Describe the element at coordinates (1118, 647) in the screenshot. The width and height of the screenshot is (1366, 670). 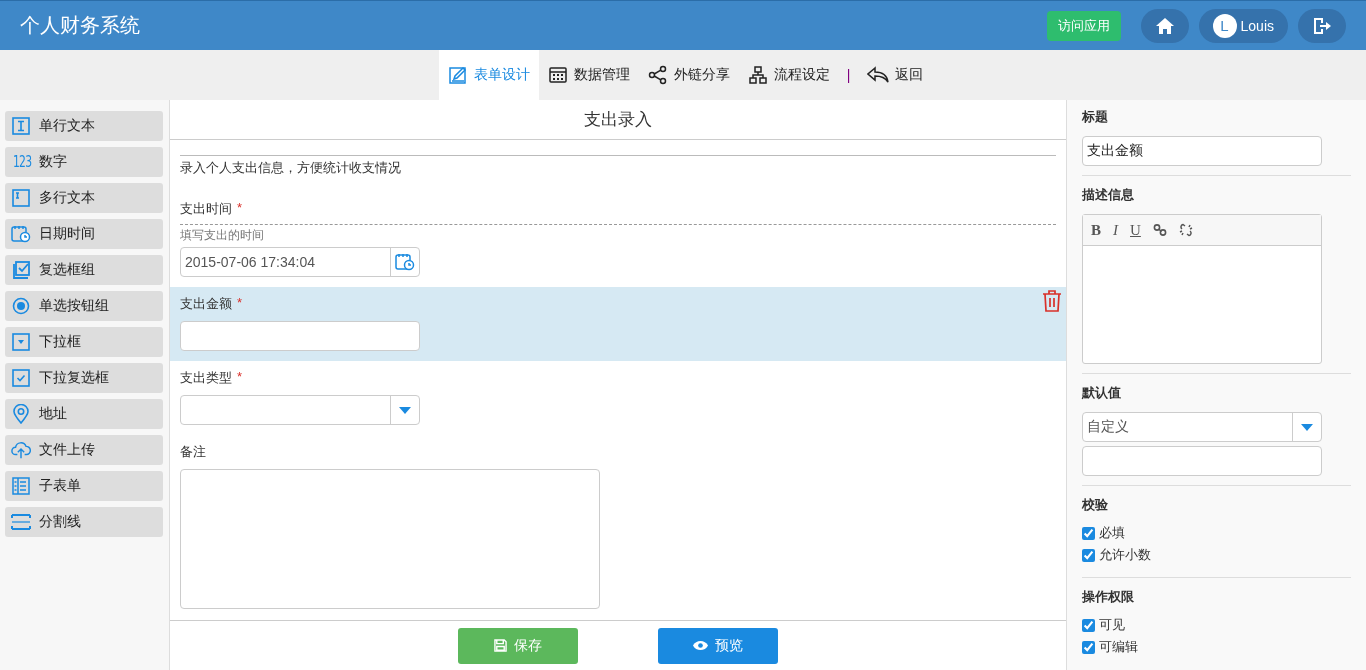
I see `checkbox-label: 可编辑` at that location.